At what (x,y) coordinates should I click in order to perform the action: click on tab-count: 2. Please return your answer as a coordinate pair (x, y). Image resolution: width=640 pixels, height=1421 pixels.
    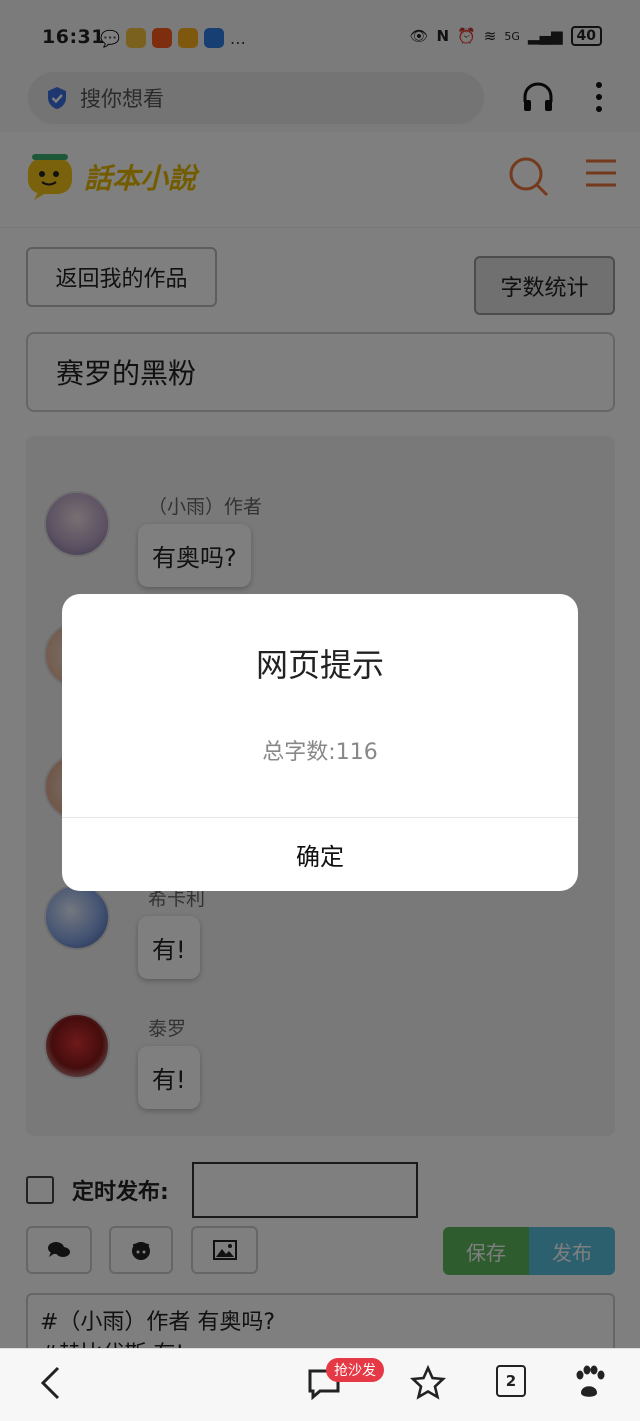
    Looking at the image, I should click on (511, 1381).